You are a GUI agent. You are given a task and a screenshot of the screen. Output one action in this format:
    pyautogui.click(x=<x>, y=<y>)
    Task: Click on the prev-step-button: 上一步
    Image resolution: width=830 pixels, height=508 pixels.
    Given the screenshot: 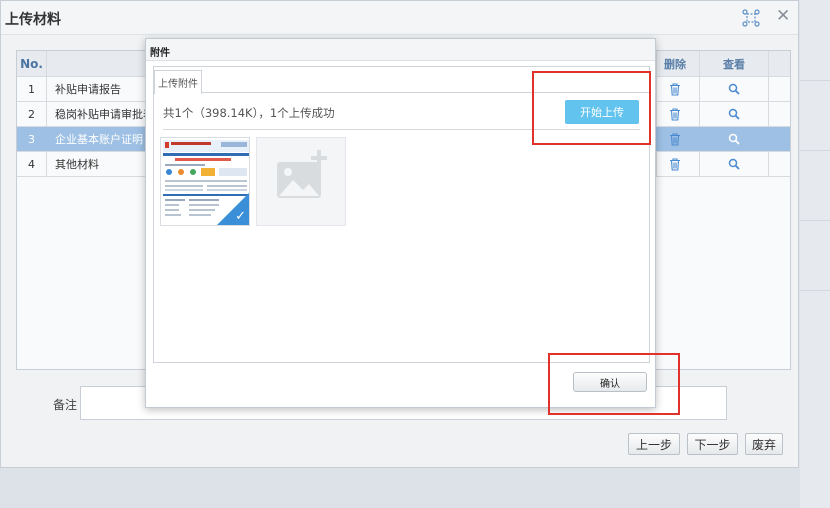 What is the action you would take?
    pyautogui.click(x=654, y=444)
    